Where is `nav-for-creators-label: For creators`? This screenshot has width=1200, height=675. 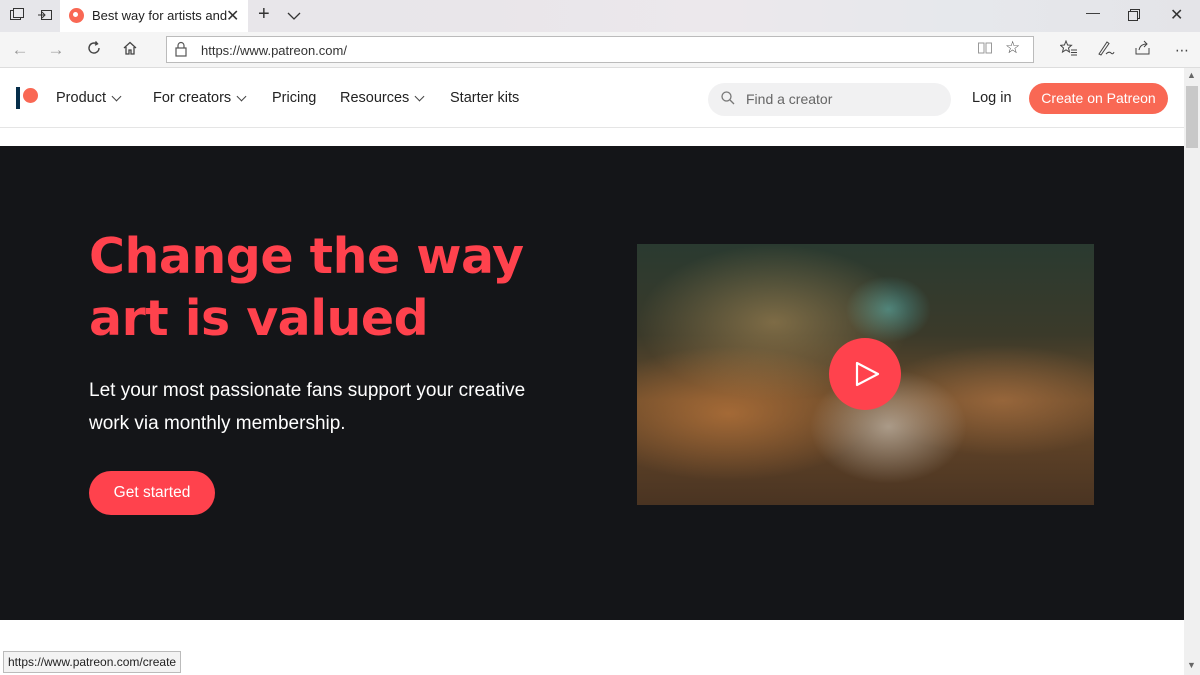
nav-for-creators-label: For creators is located at coordinates (192, 98).